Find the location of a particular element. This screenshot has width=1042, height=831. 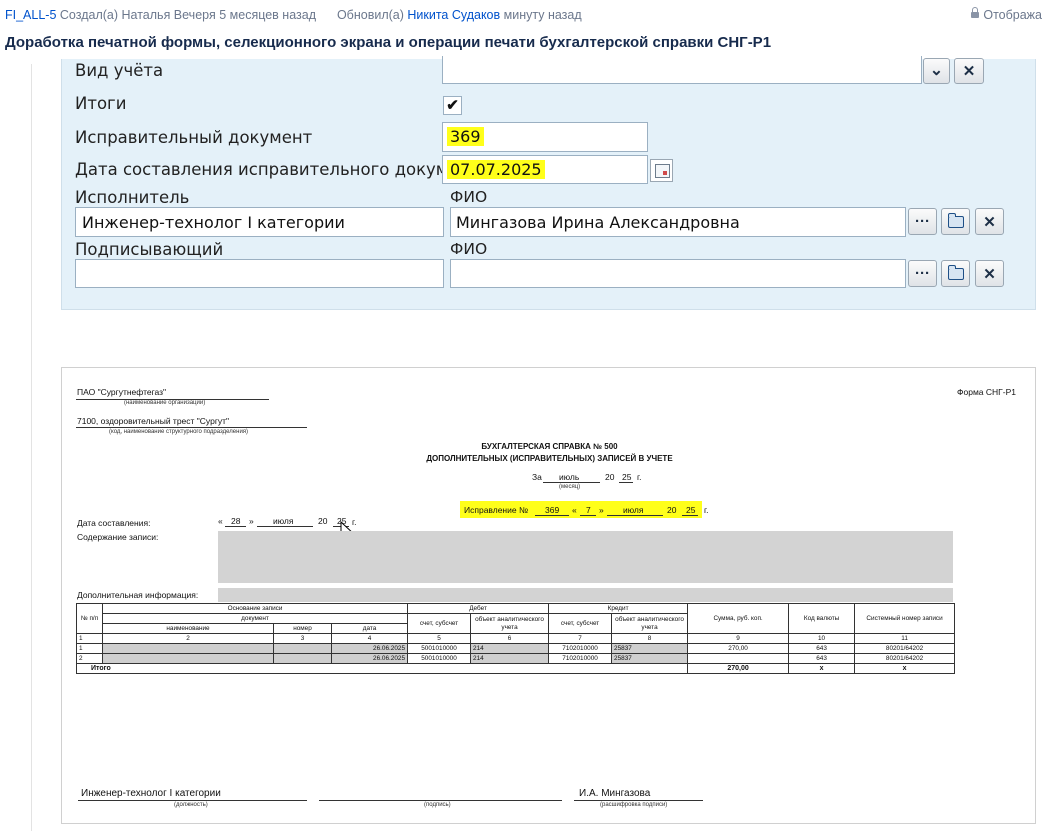

header-debit-account: счет, субсчет is located at coordinates (439, 623).